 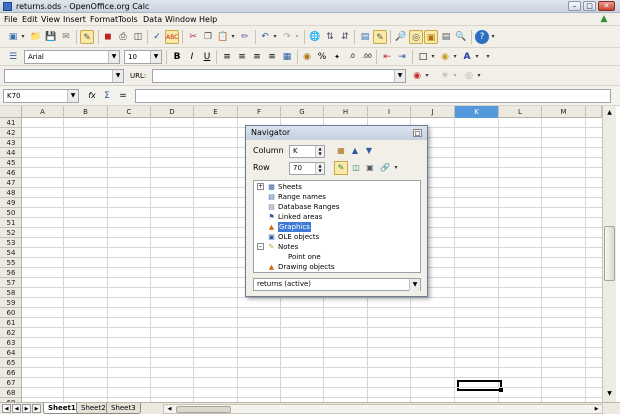 What do you see at coordinates (369, 151) in the screenshot?
I see `end-icon: ▼` at bounding box center [369, 151].